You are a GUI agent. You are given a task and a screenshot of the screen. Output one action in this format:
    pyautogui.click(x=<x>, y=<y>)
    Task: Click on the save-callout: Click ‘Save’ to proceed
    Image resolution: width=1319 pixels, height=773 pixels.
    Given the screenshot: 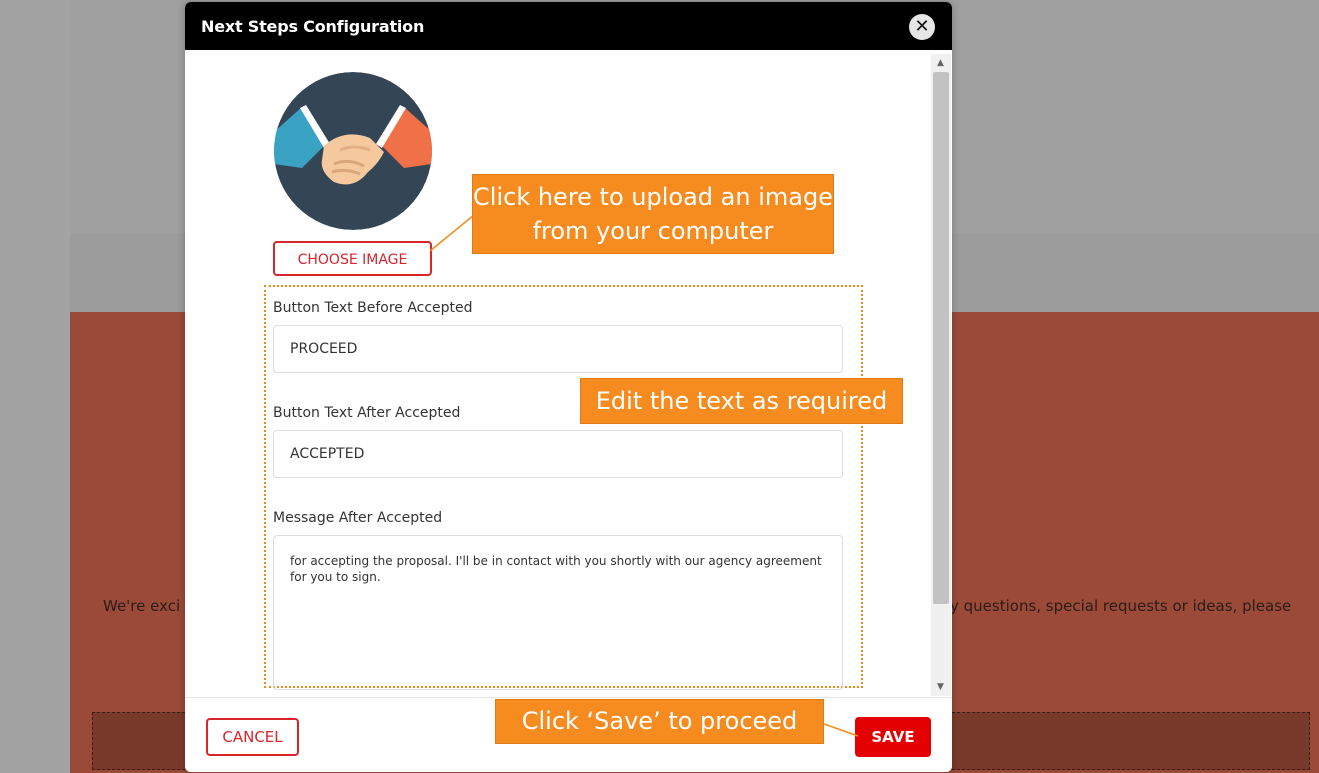 What is the action you would take?
    pyautogui.click(x=659, y=721)
    